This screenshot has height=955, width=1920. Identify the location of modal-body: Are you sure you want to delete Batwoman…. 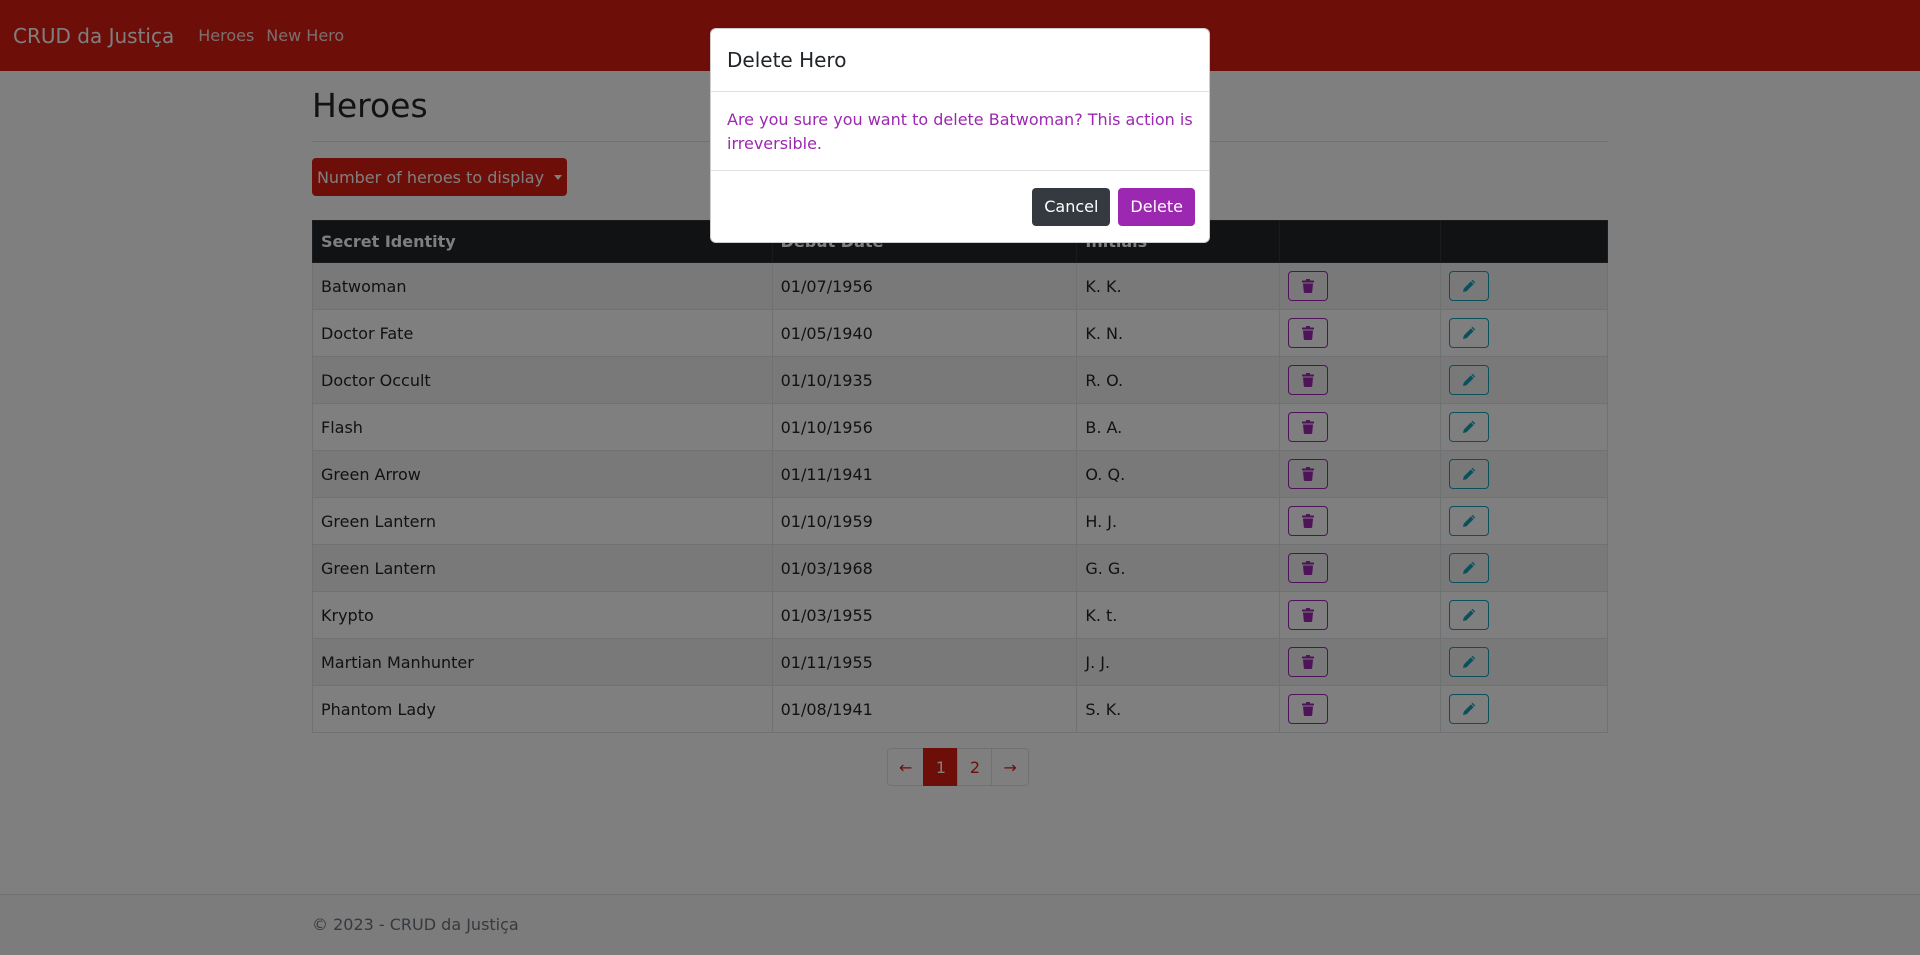
(960, 131).